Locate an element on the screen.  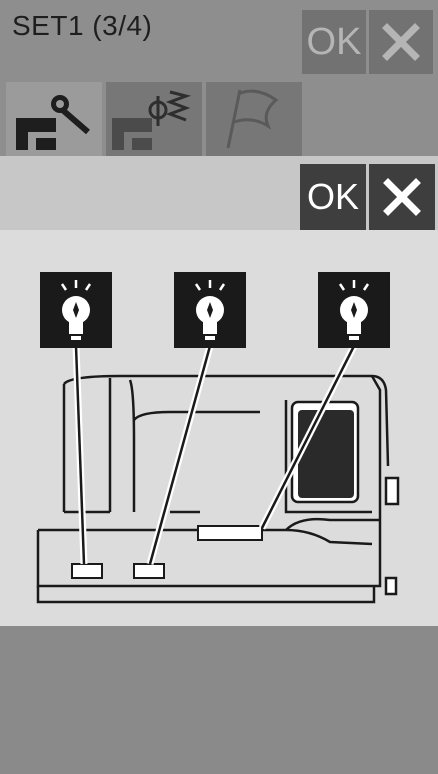
light-window-right is located at coordinates (230, 533).